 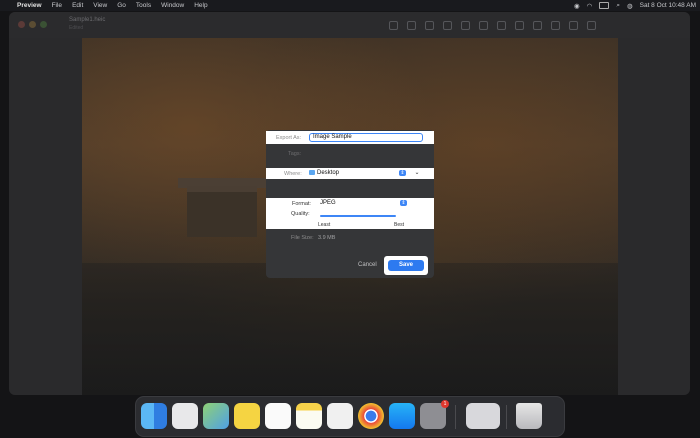 What do you see at coordinates (121, 5) in the screenshot?
I see `menu-go: Go` at bounding box center [121, 5].